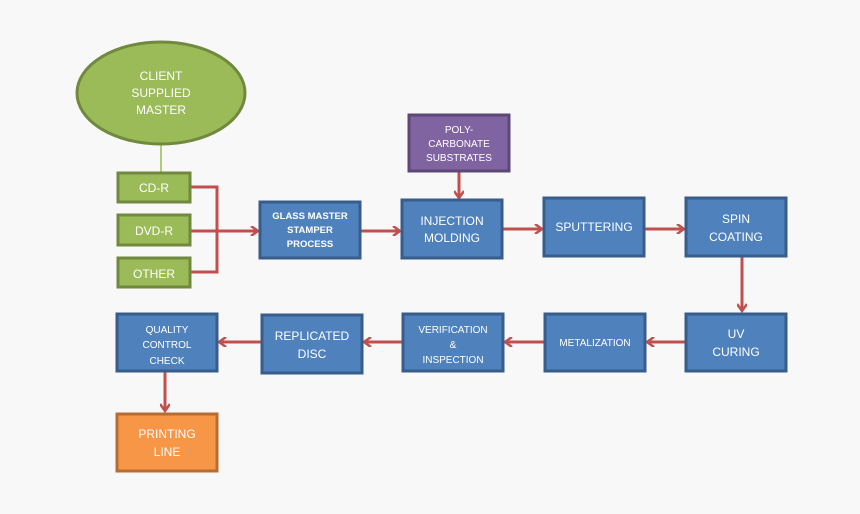 The height and width of the screenshot is (514, 860). Describe the element at coordinates (459, 130) in the screenshot. I see `svg-text: POLY-` at that location.